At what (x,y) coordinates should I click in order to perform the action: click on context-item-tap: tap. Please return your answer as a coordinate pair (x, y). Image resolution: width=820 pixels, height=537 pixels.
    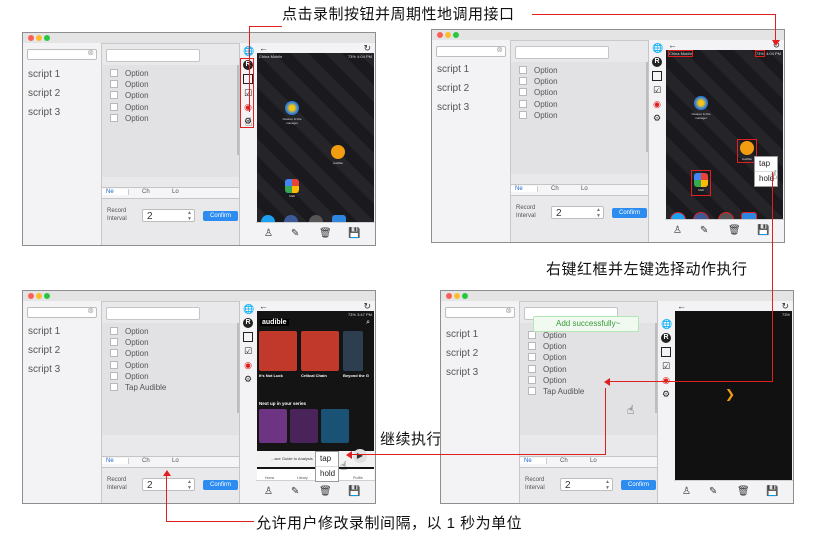
    Looking at the image, I should click on (327, 459).